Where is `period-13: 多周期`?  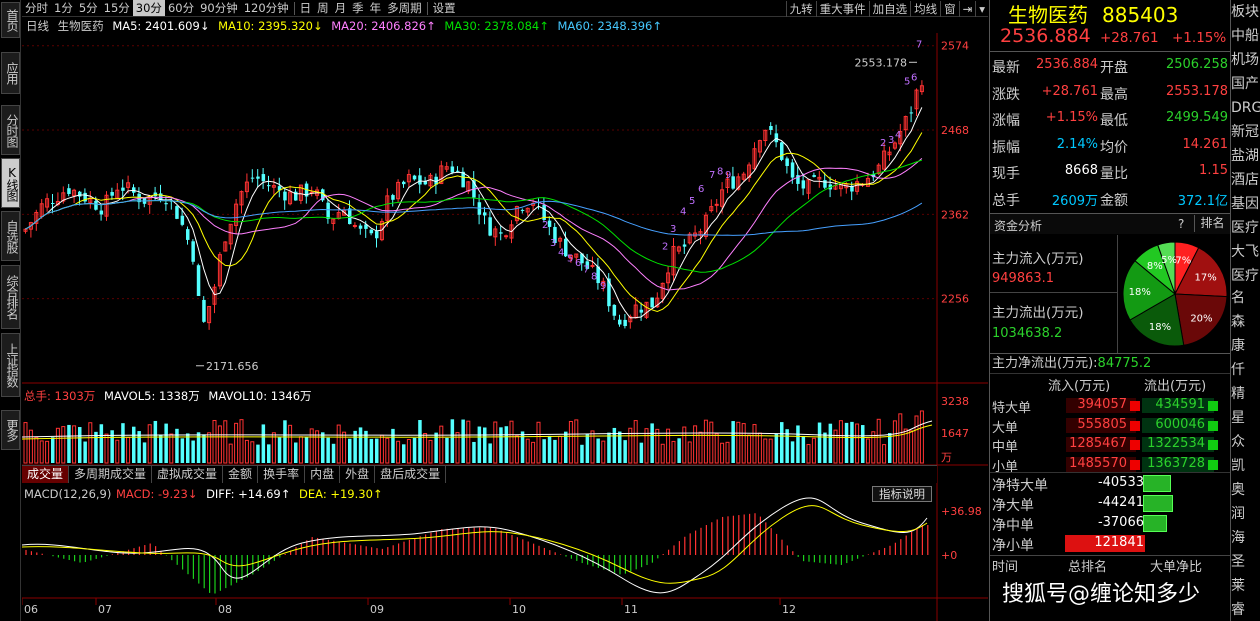 period-13: 多周期 is located at coordinates (404, 8).